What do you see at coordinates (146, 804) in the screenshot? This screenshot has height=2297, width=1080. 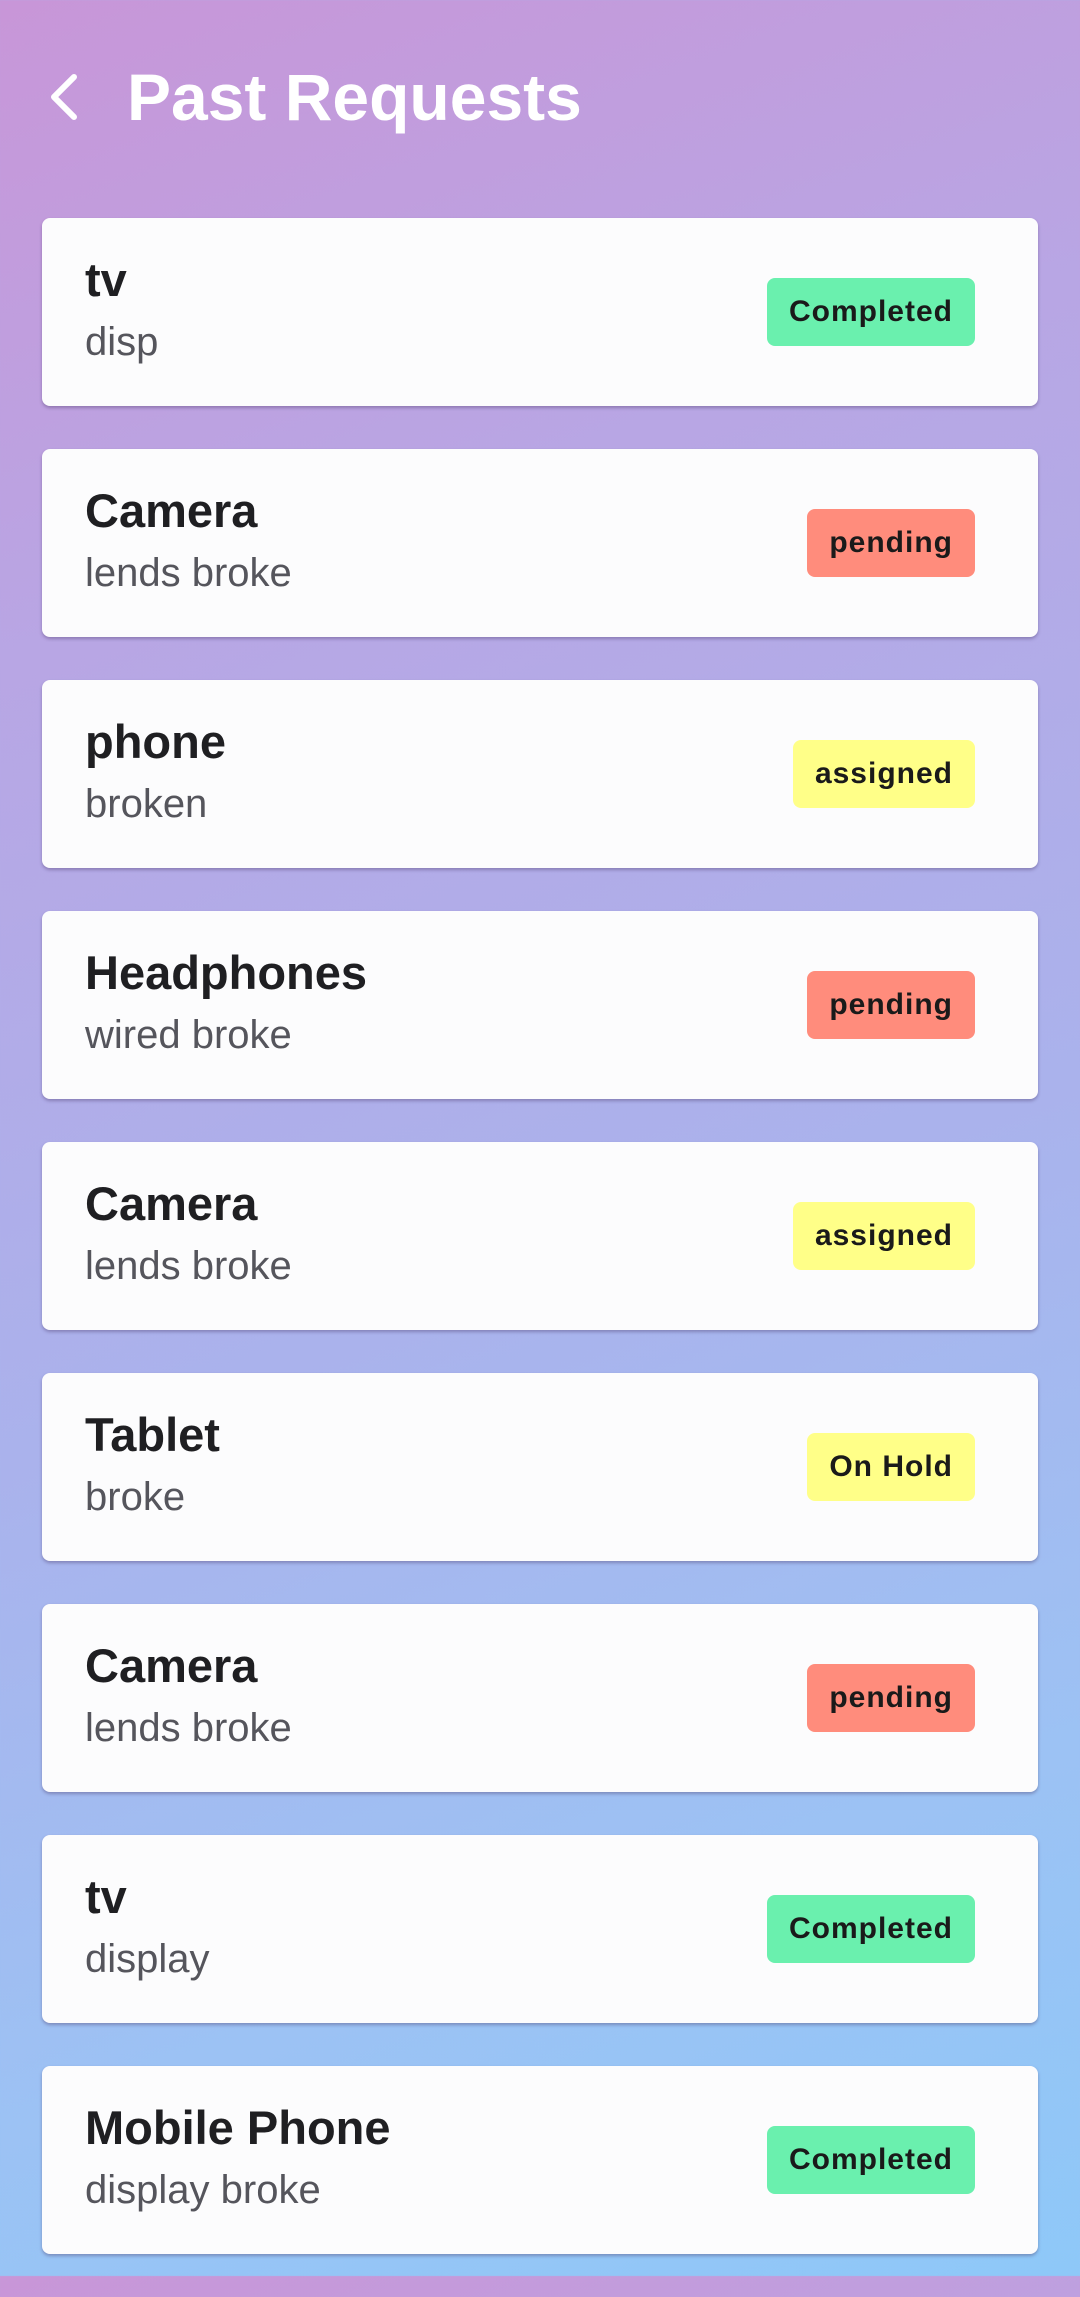 I see `request-description: broken` at bounding box center [146, 804].